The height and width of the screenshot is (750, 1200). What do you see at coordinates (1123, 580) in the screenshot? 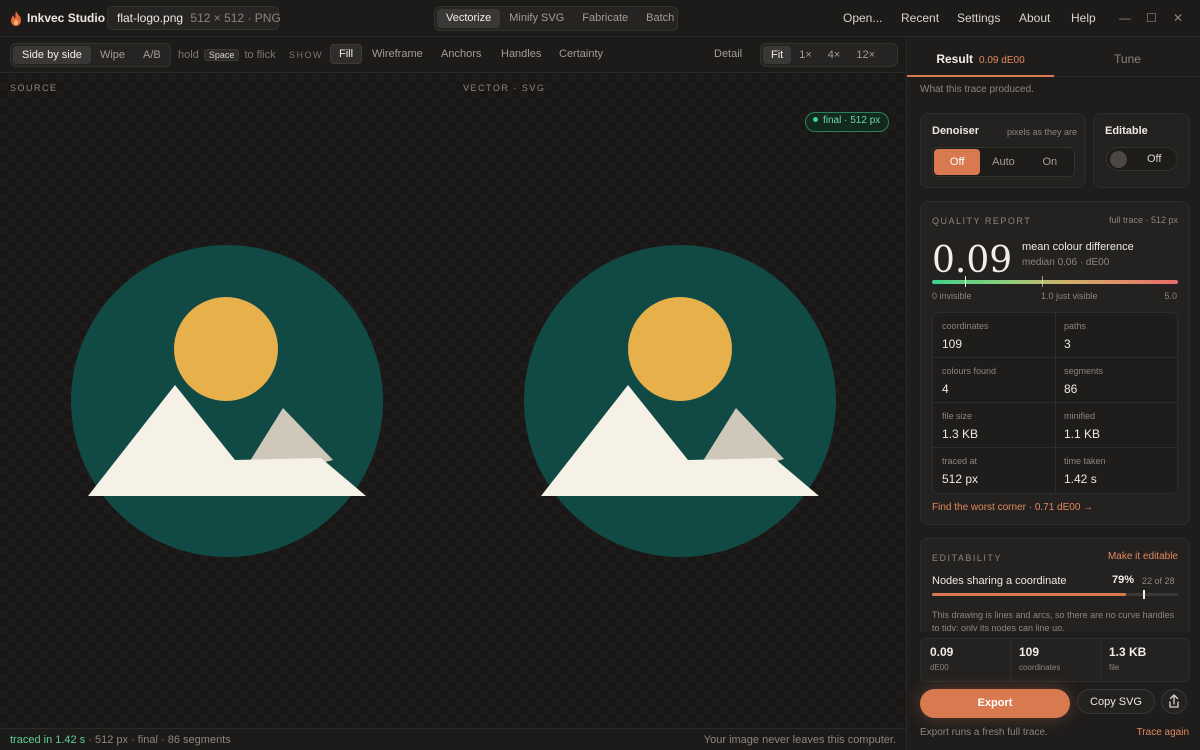
I see `nodes-sharing-percent: 79%` at bounding box center [1123, 580].